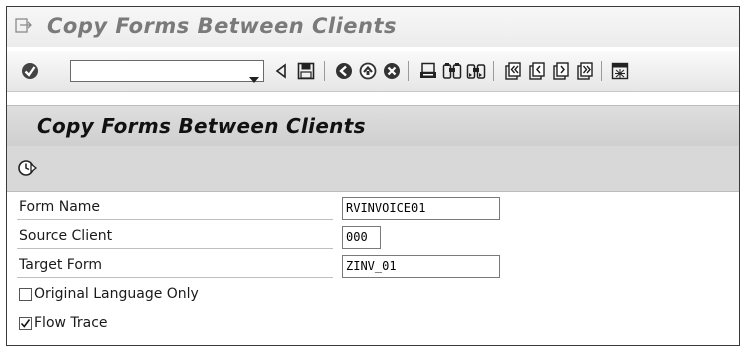 The width and height of the screenshot is (746, 352). What do you see at coordinates (24, 26) in the screenshot?
I see `menu-exit-icon` at bounding box center [24, 26].